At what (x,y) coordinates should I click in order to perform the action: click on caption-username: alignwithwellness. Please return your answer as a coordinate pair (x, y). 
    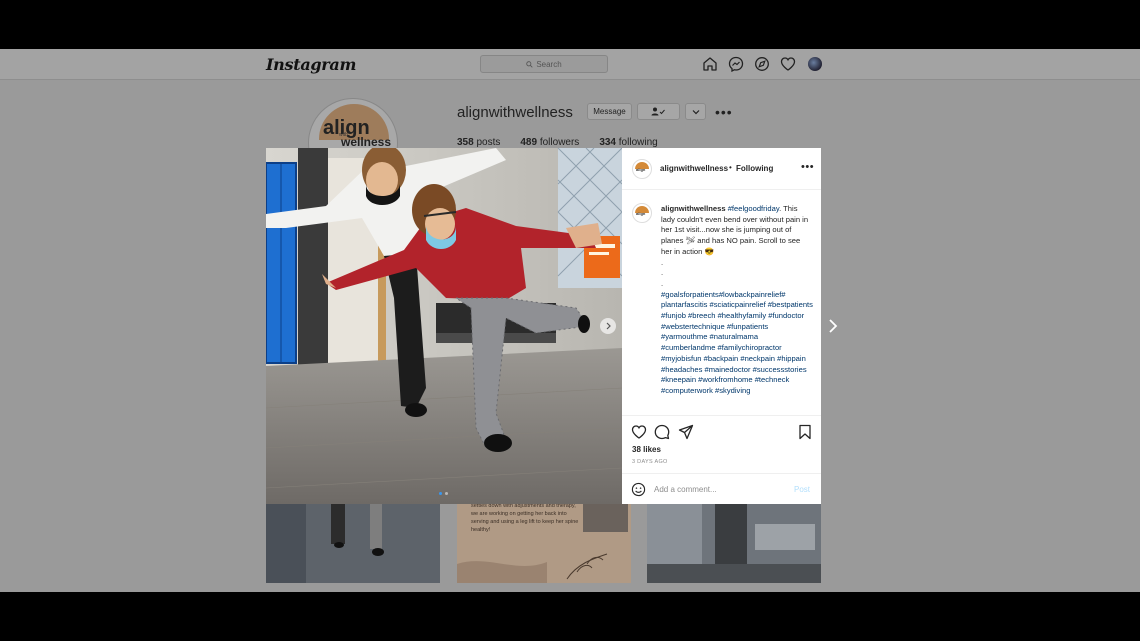
    Looking at the image, I should click on (693, 208).